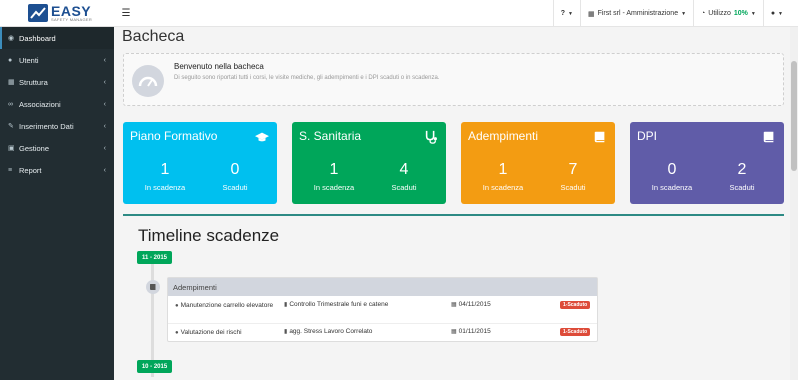  I want to click on usage-value: 10%, so click(740, 13).